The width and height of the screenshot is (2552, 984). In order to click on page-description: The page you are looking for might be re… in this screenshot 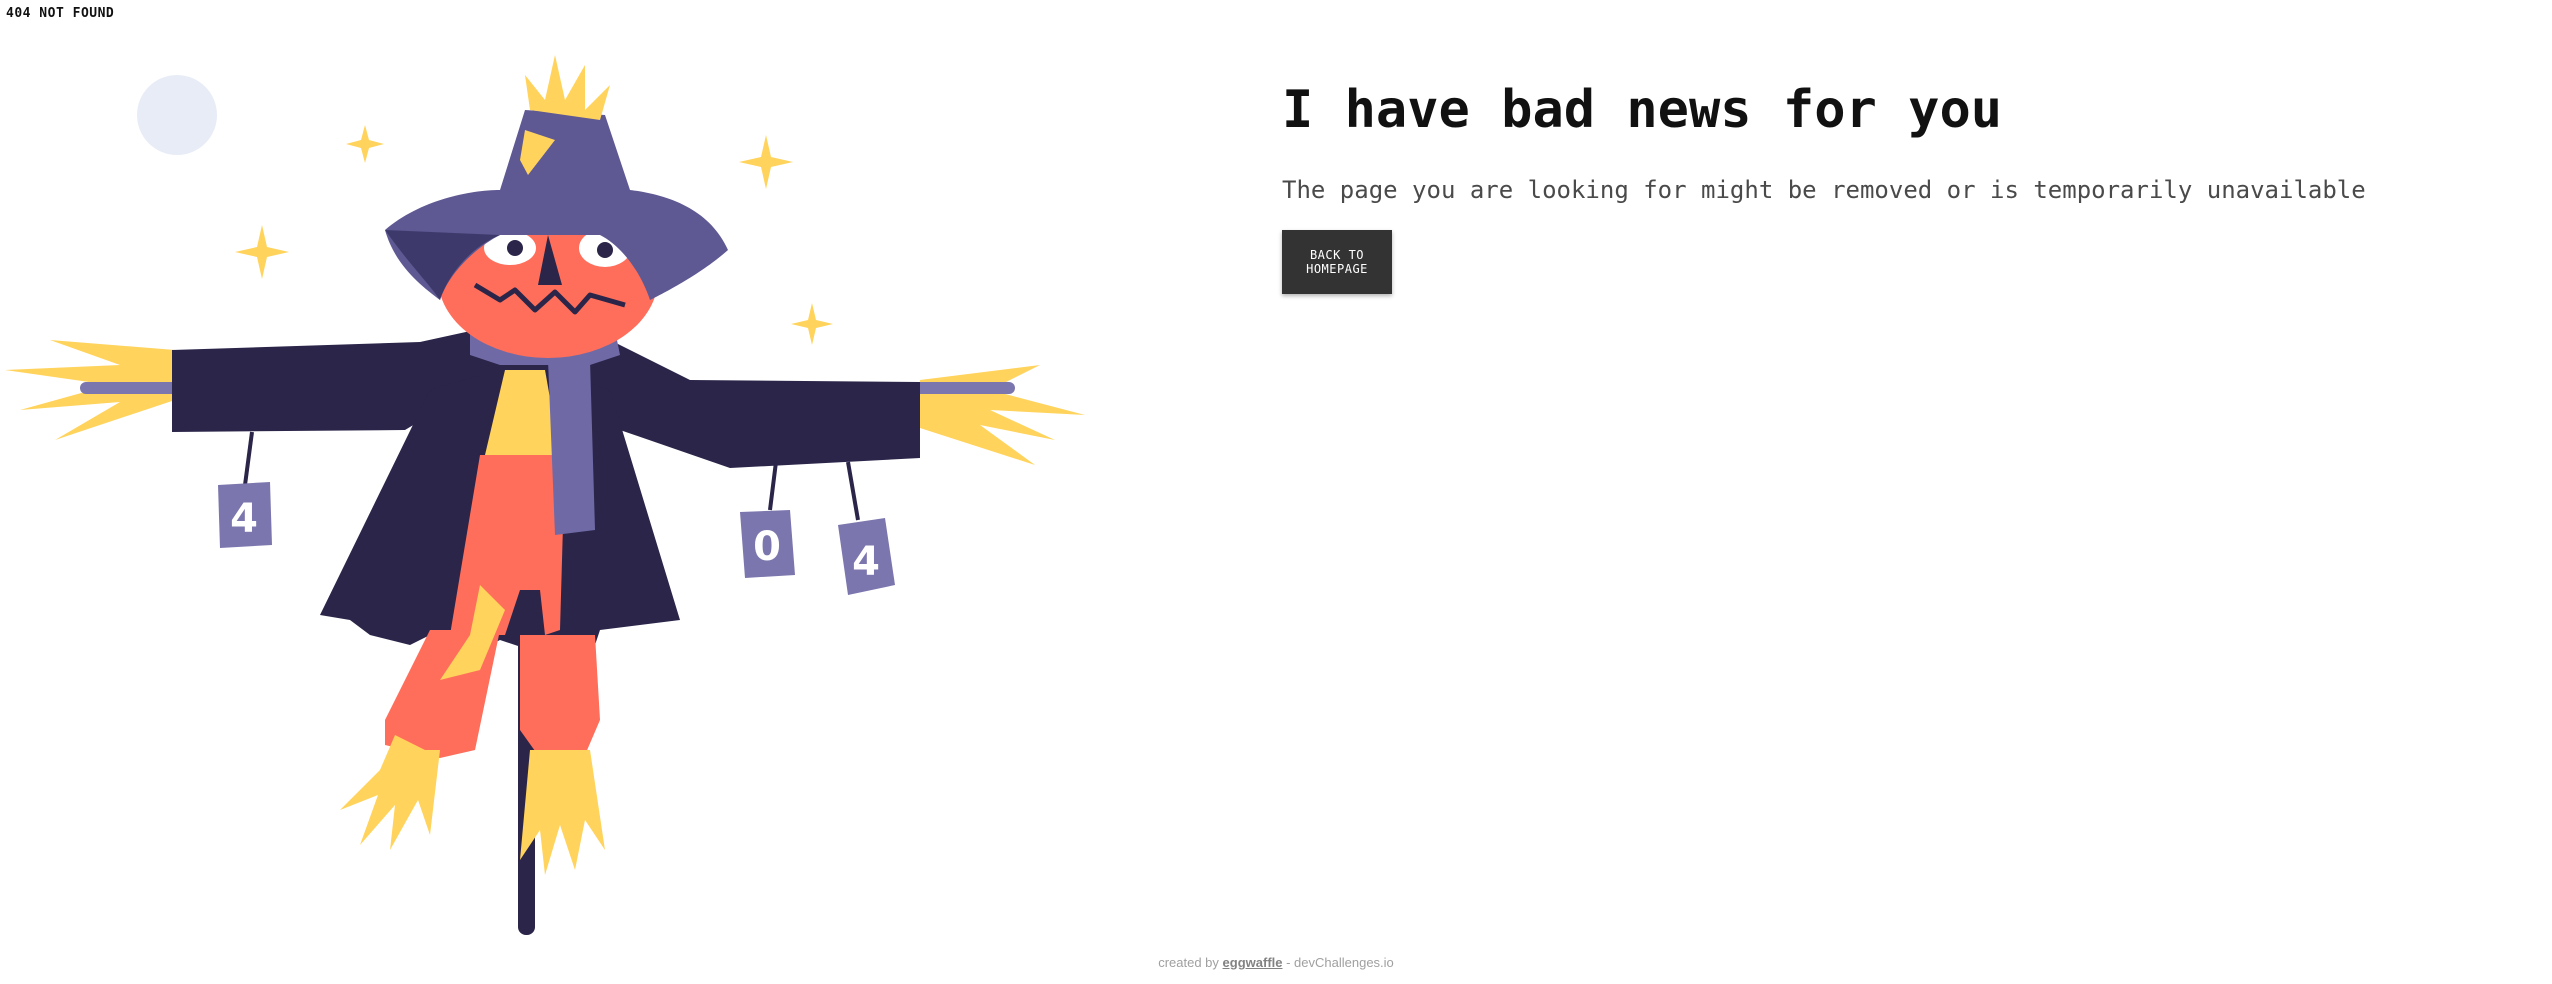, I will do `click(1824, 190)`.